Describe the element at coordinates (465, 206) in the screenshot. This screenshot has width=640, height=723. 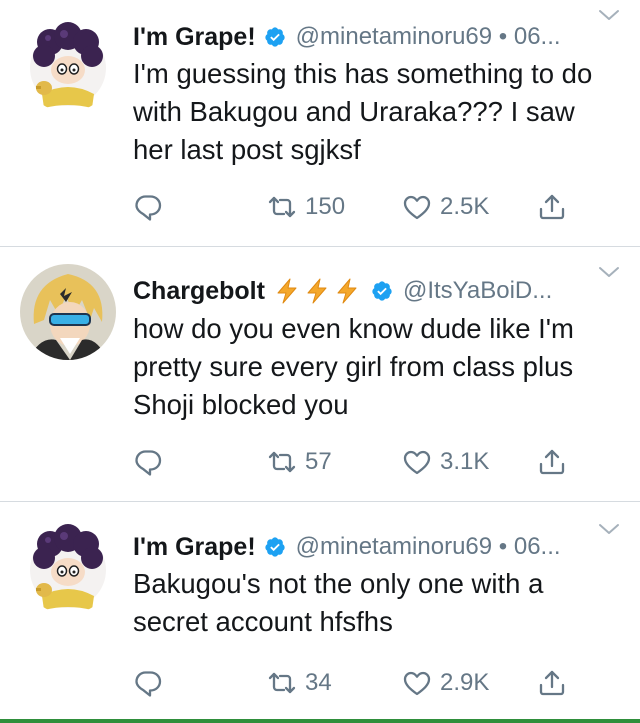
I see `like-count: 2.5K` at that location.